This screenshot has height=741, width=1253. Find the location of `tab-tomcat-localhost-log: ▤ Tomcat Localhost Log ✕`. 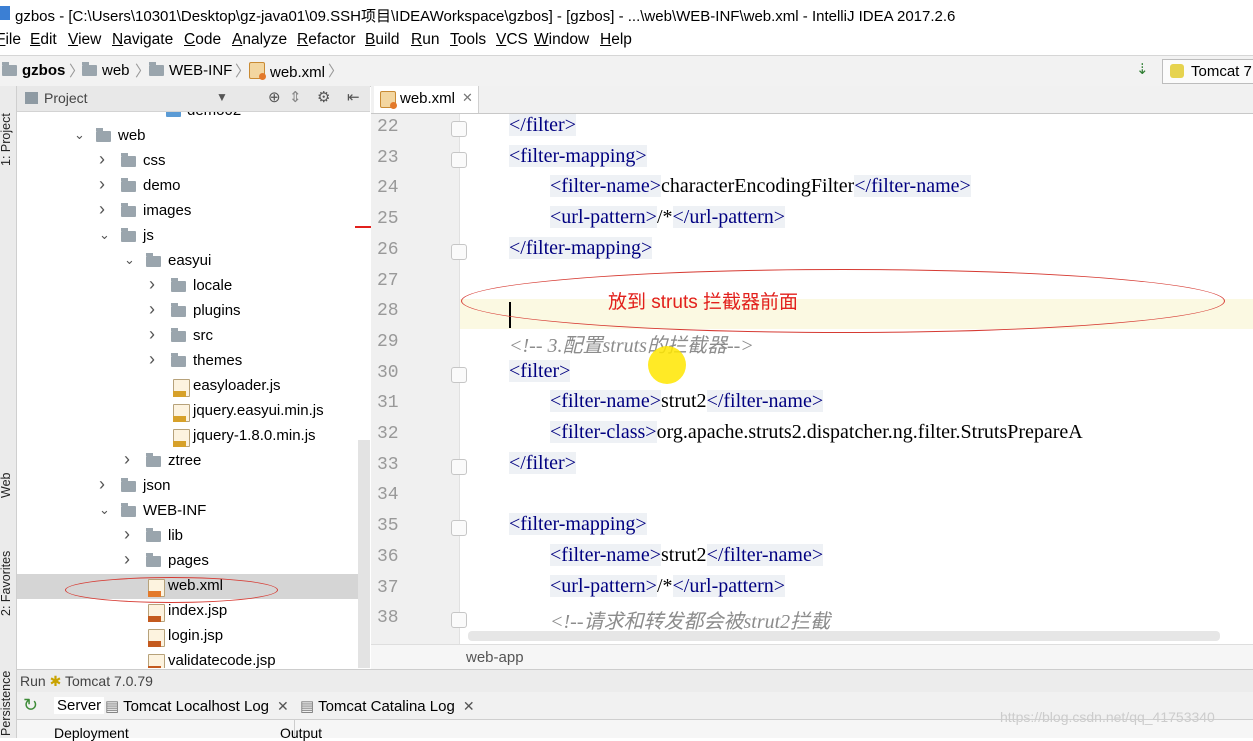

tab-tomcat-localhost-log: ▤ Tomcat Localhost Log ✕ is located at coordinates (197, 706).